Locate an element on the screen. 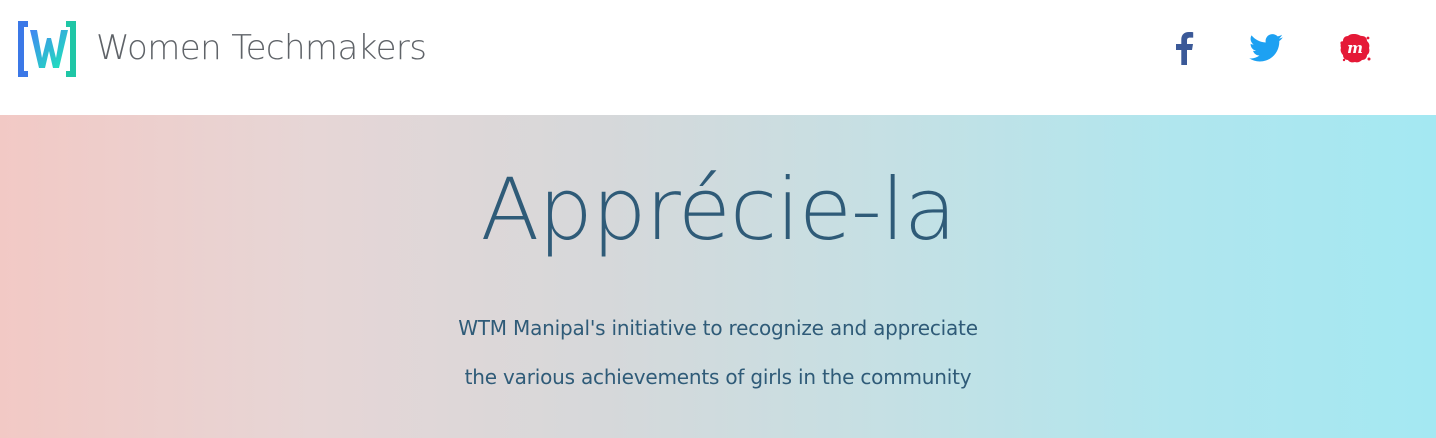 This screenshot has width=1436, height=438. wtm-logo-icon is located at coordinates (47, 49).